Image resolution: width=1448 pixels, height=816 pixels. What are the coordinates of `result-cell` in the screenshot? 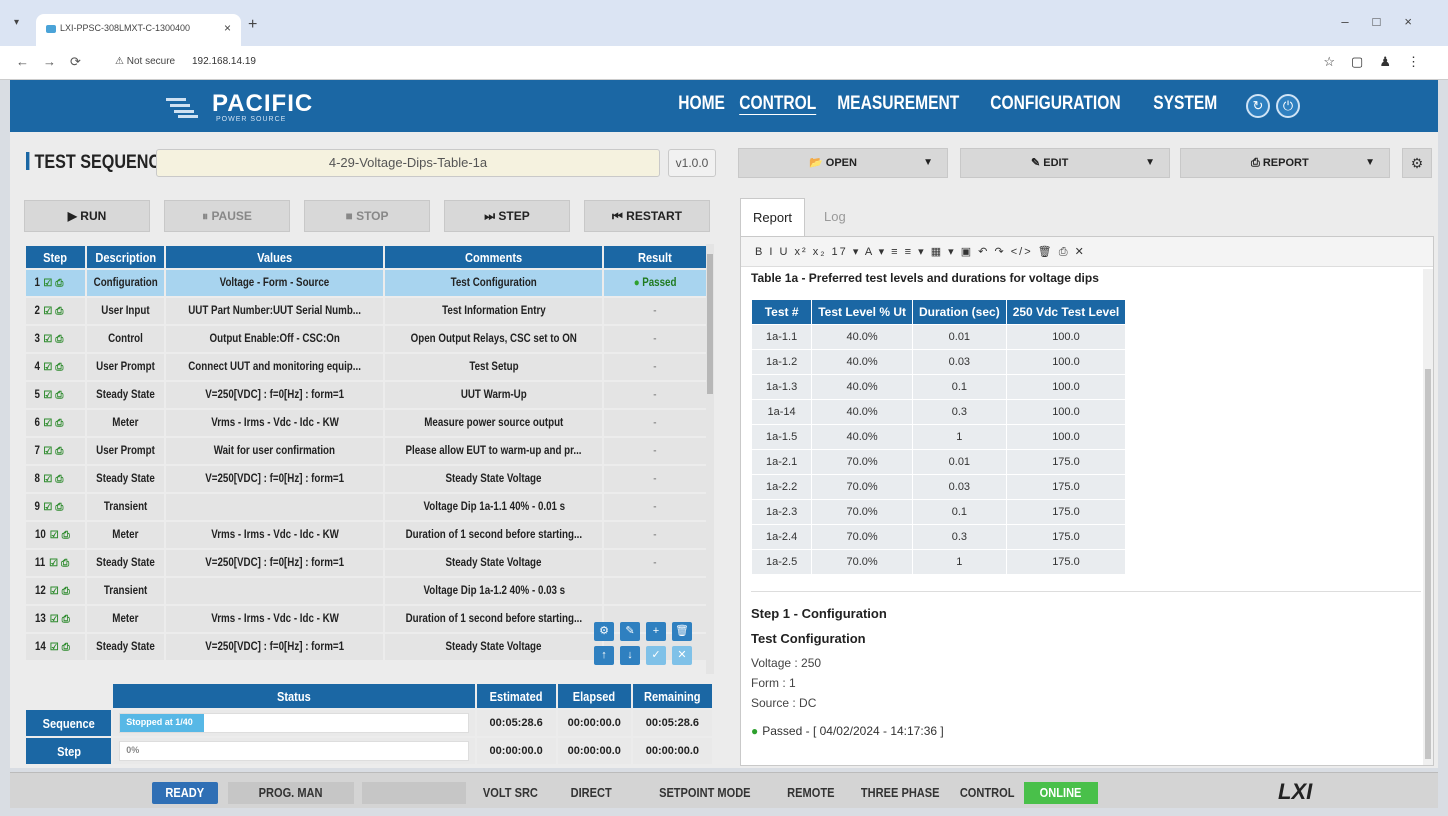 It's located at (655, 591).